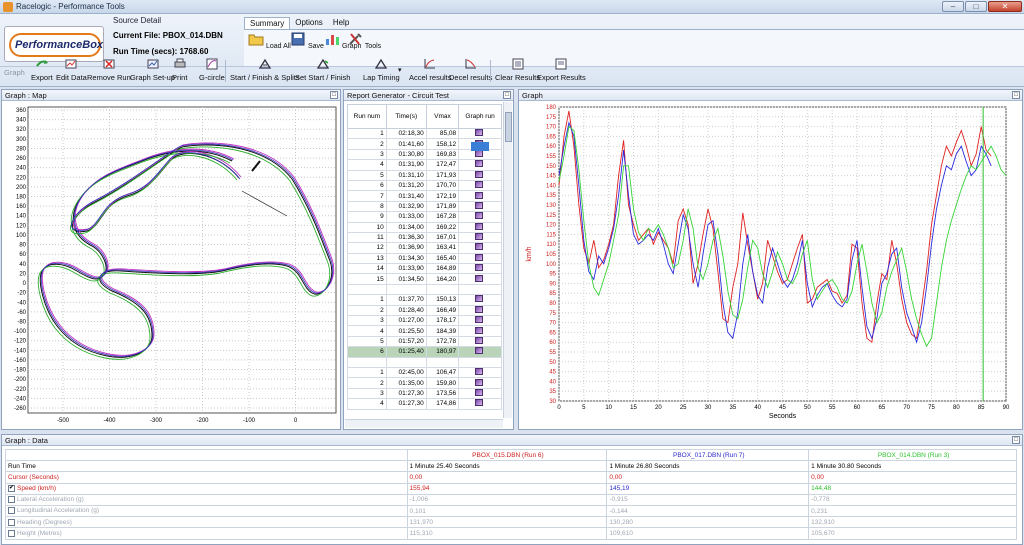 The width and height of the screenshot is (1024, 545). What do you see at coordinates (109, 70) in the screenshot?
I see `remove-run-button: Remove Run` at bounding box center [109, 70].